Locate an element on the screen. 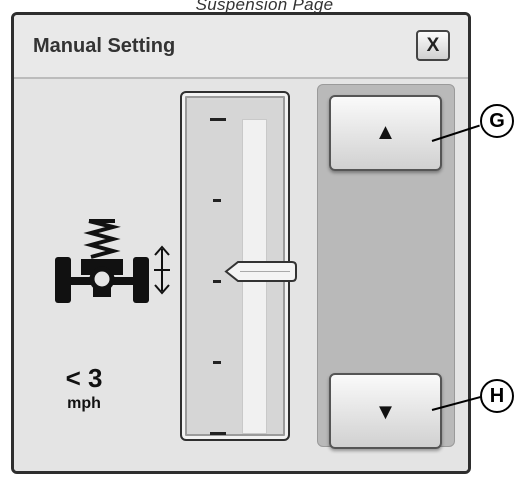  speed-value: < 3 is located at coordinates (84, 378).